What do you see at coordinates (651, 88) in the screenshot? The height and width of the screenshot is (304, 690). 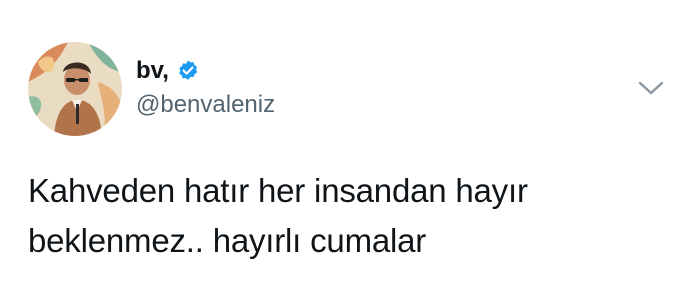 I see `chevron-down-icon` at bounding box center [651, 88].